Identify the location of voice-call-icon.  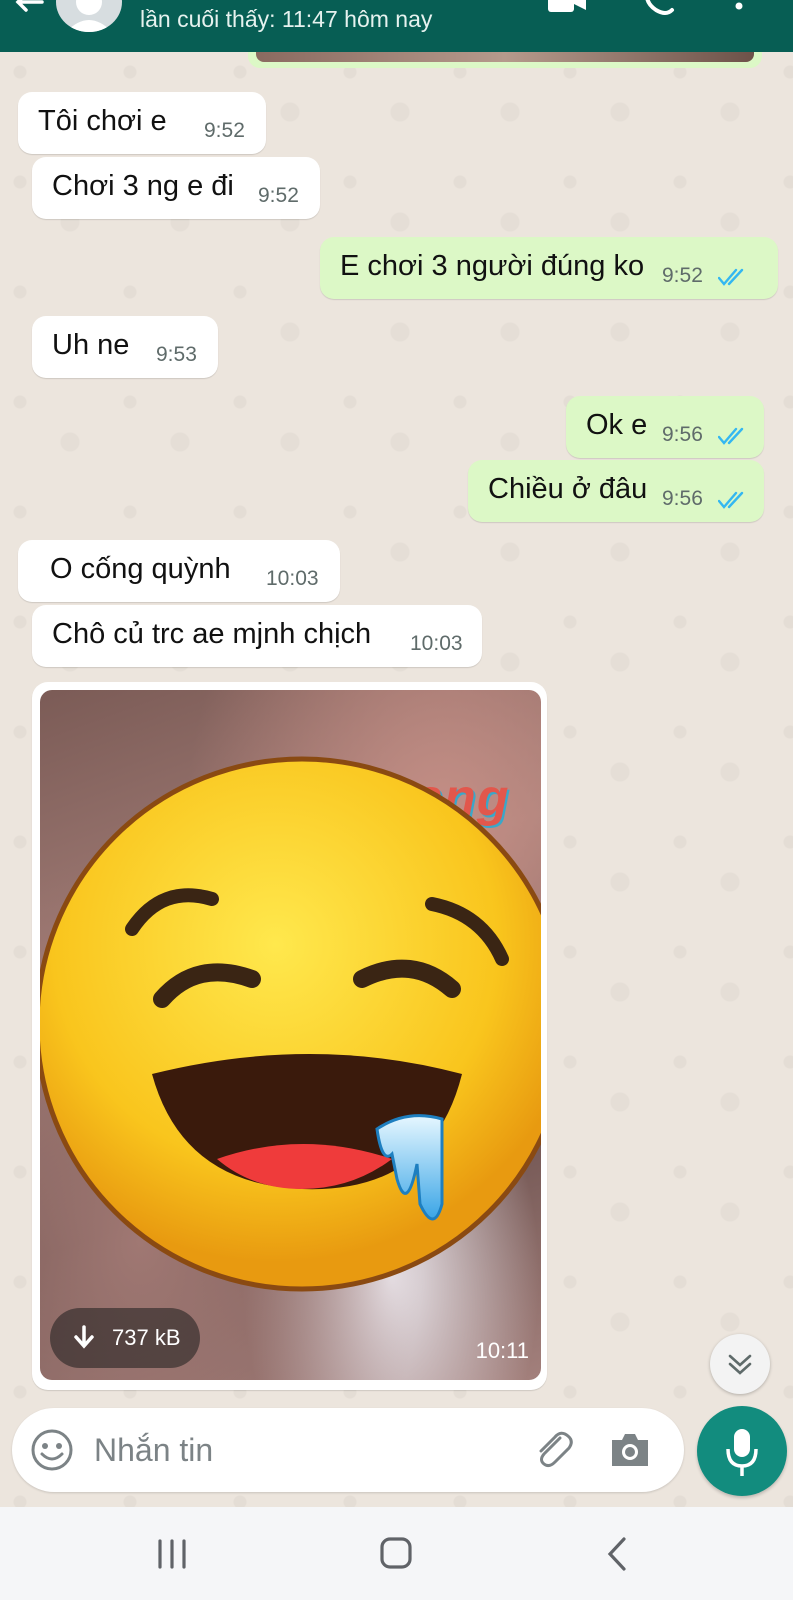
(660, 8).